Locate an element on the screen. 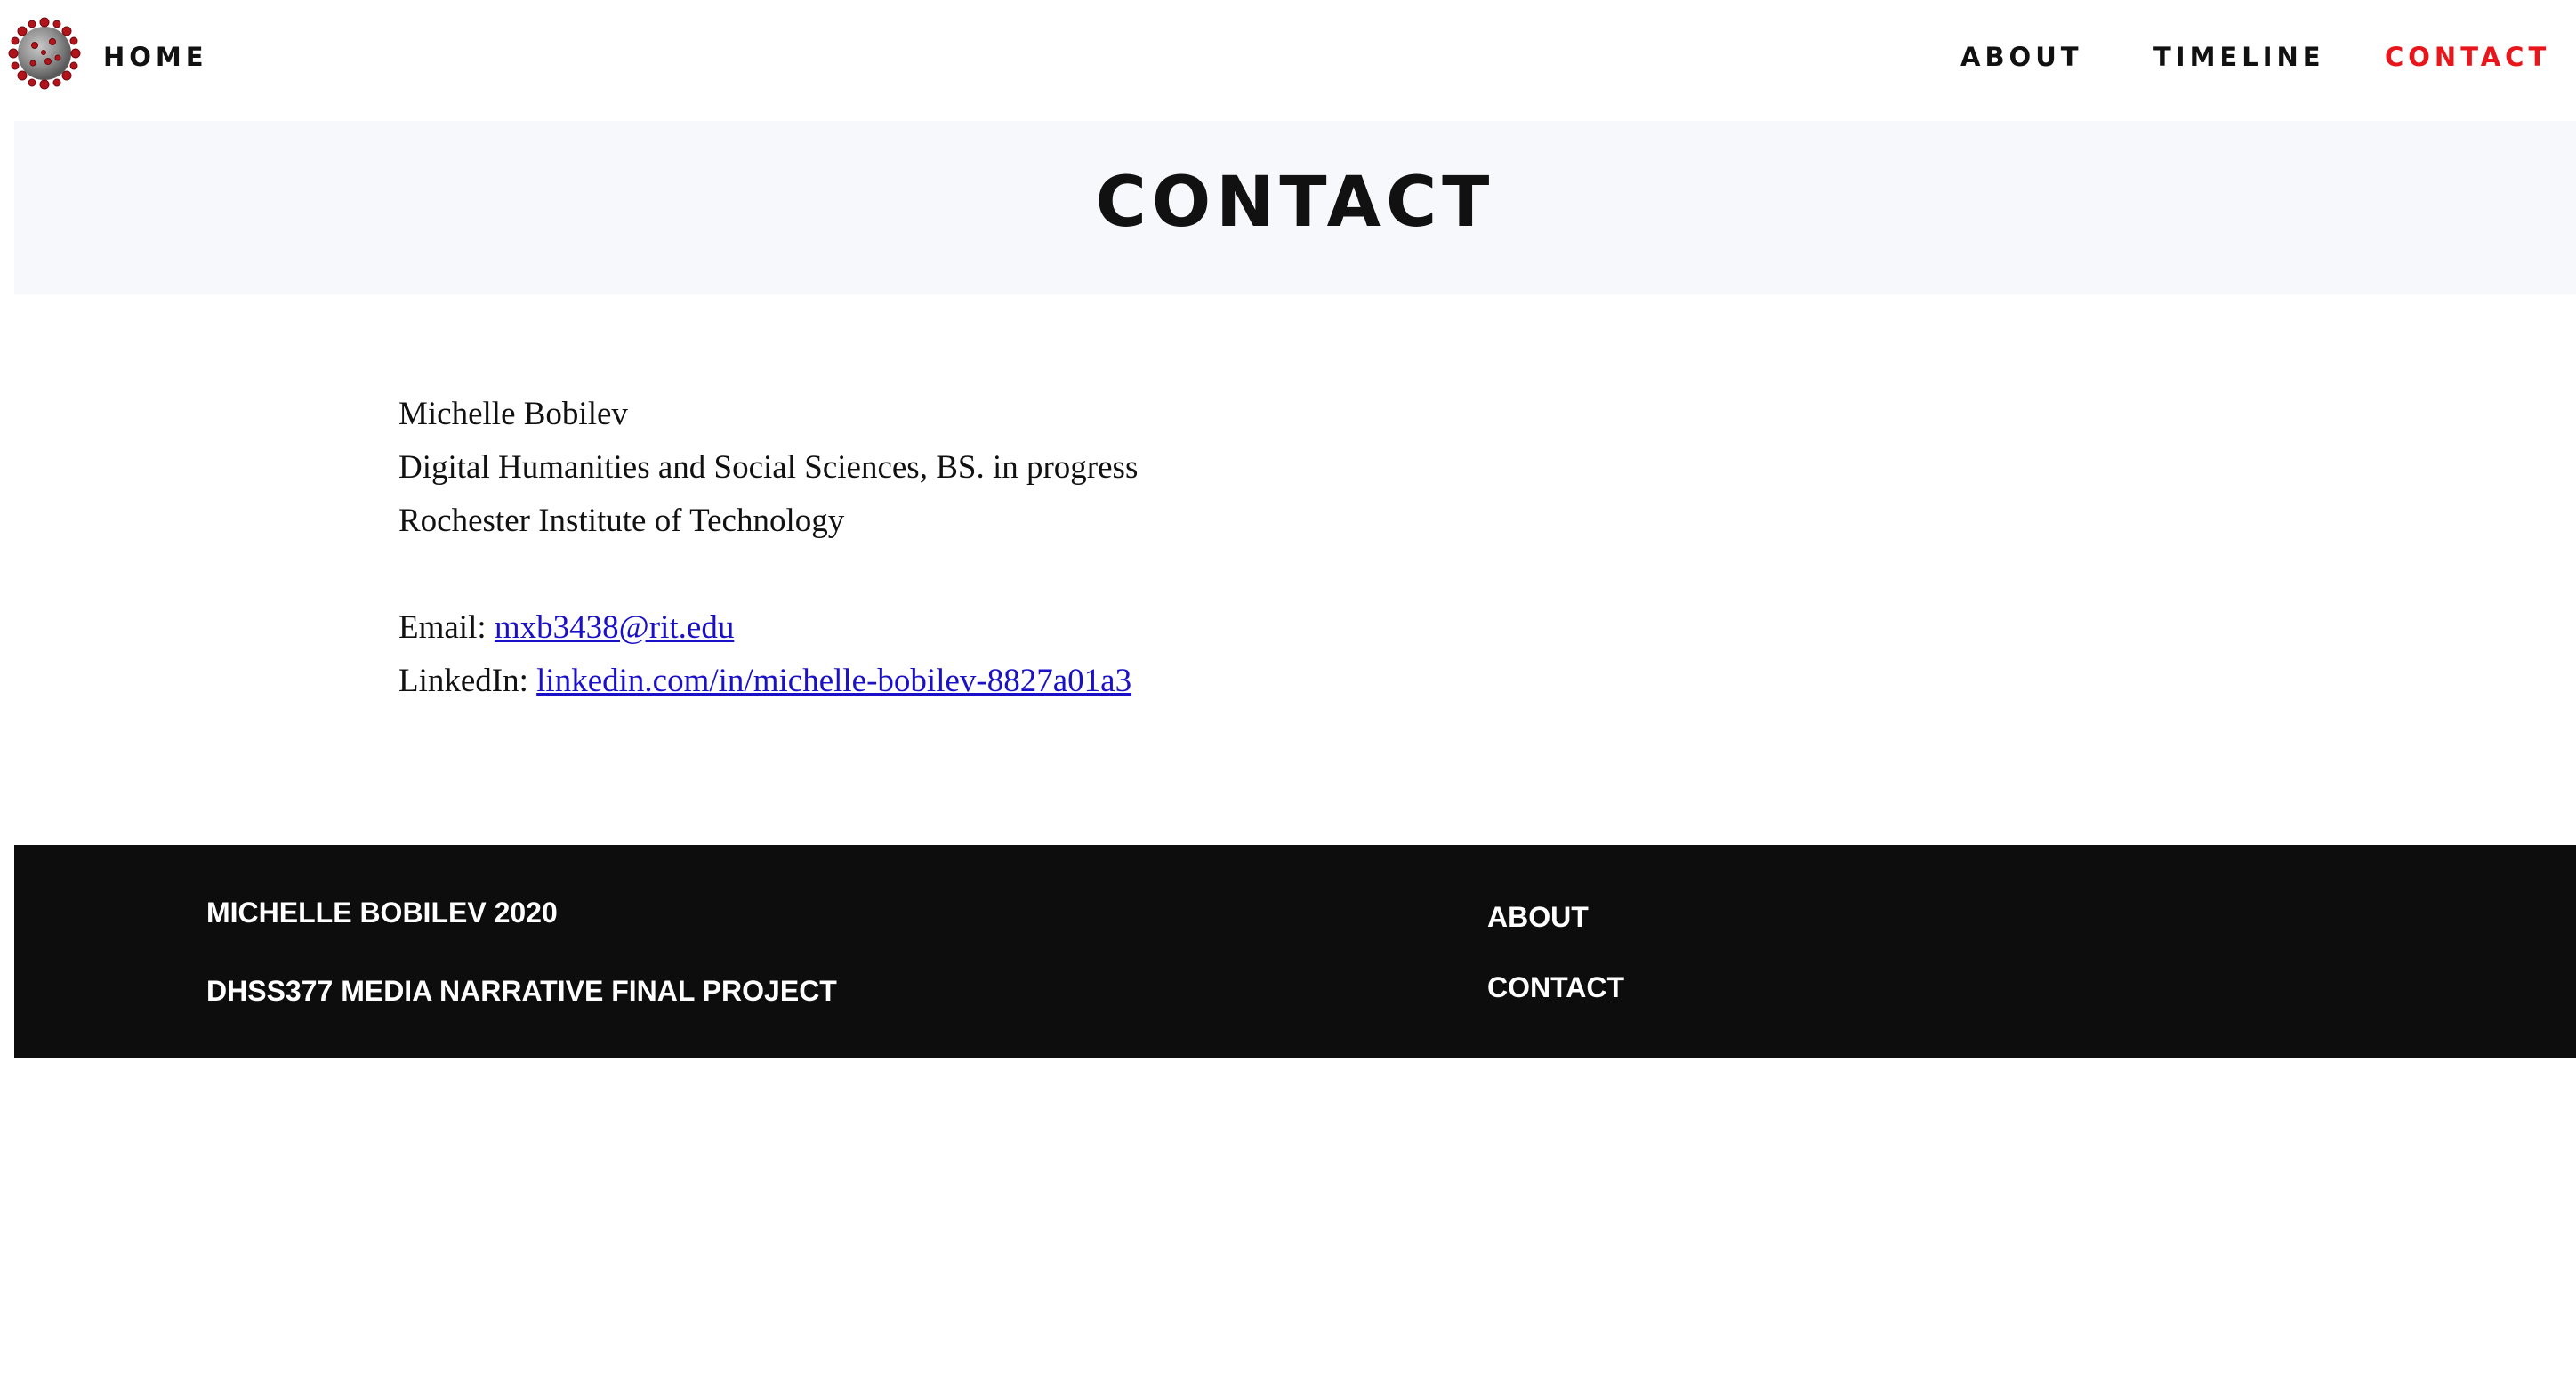  top-navigation: HOME ABOUT TIMELINE CONTACT is located at coordinates (1288, 58).